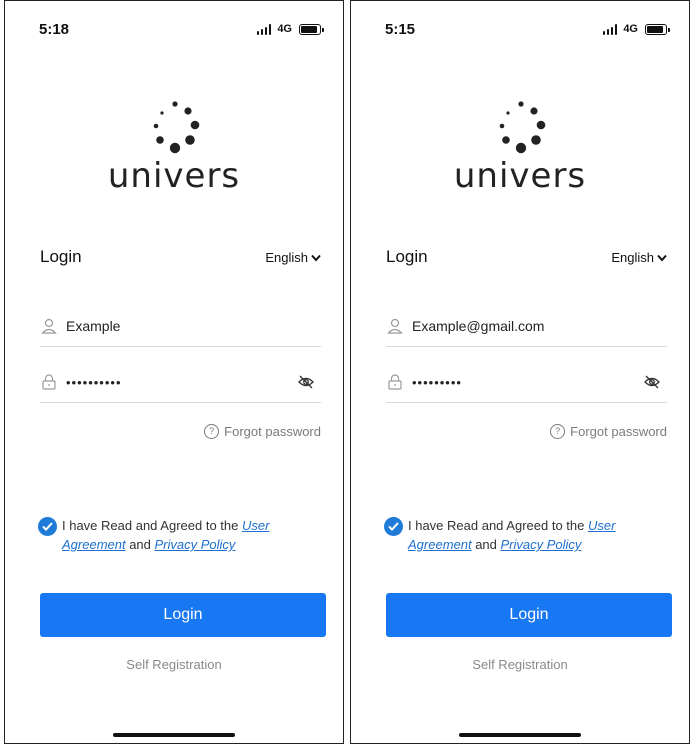 The width and height of the screenshot is (693, 744). Describe the element at coordinates (539, 326) in the screenshot. I see `username-input: Example@gmail.com` at that location.